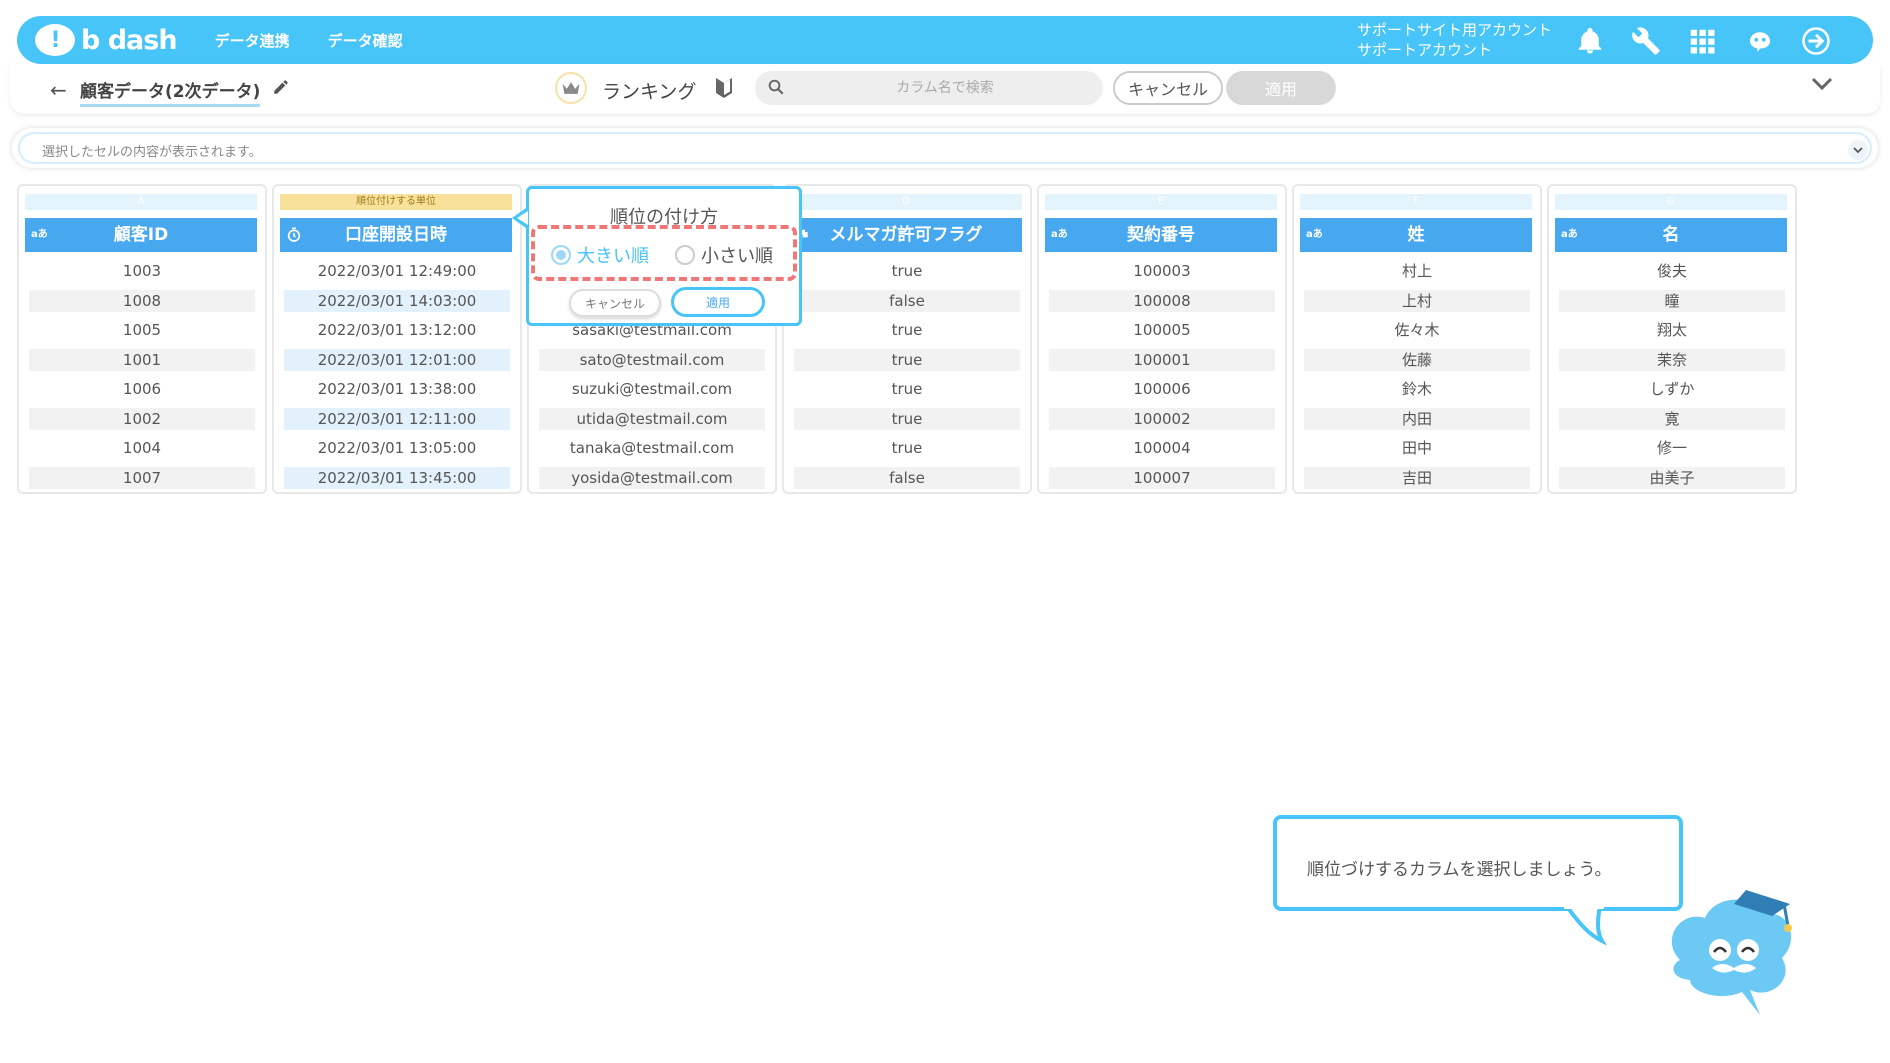  What do you see at coordinates (1478, 863) in the screenshot?
I see `tutorial-speech-bubble: 順位づけするカラムを選択しましょう。` at bounding box center [1478, 863].